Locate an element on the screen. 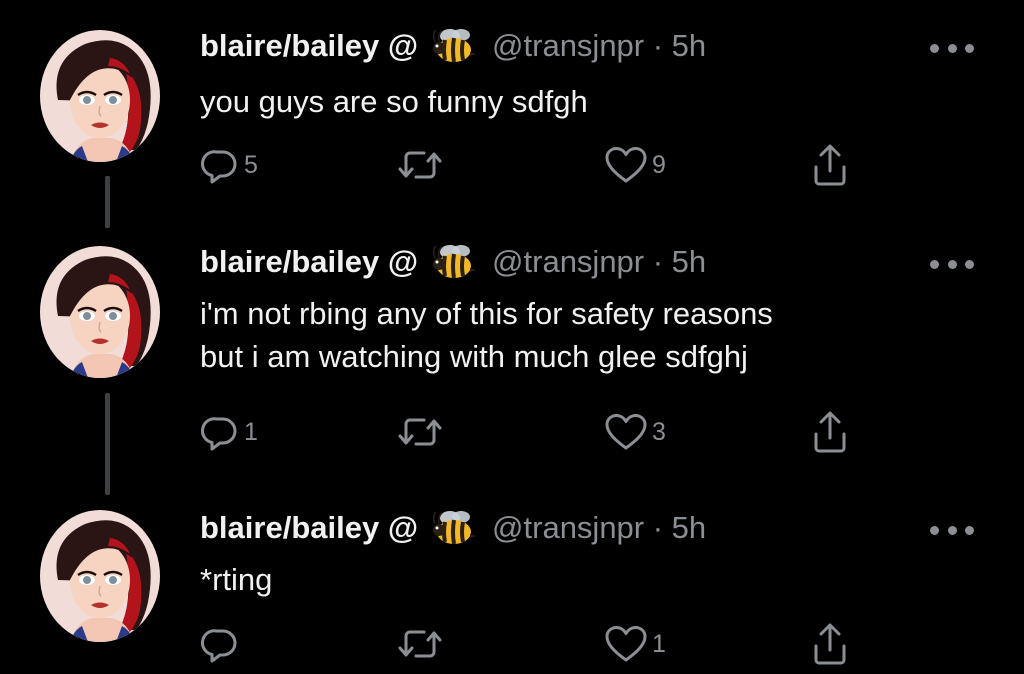 This screenshot has height=674, width=1024. like-button: 3 is located at coordinates (635, 432).